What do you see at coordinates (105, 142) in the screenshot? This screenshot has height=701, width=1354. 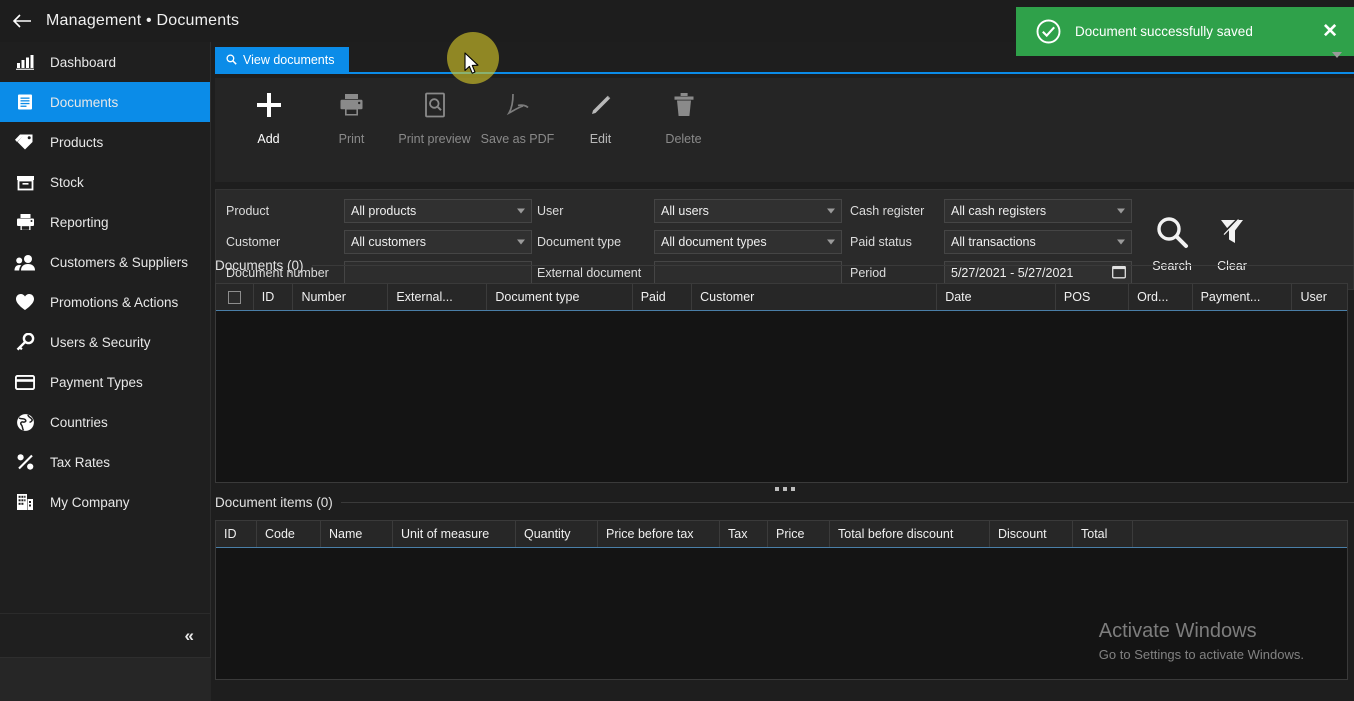 I see `sidebar-item-products: Products` at bounding box center [105, 142].